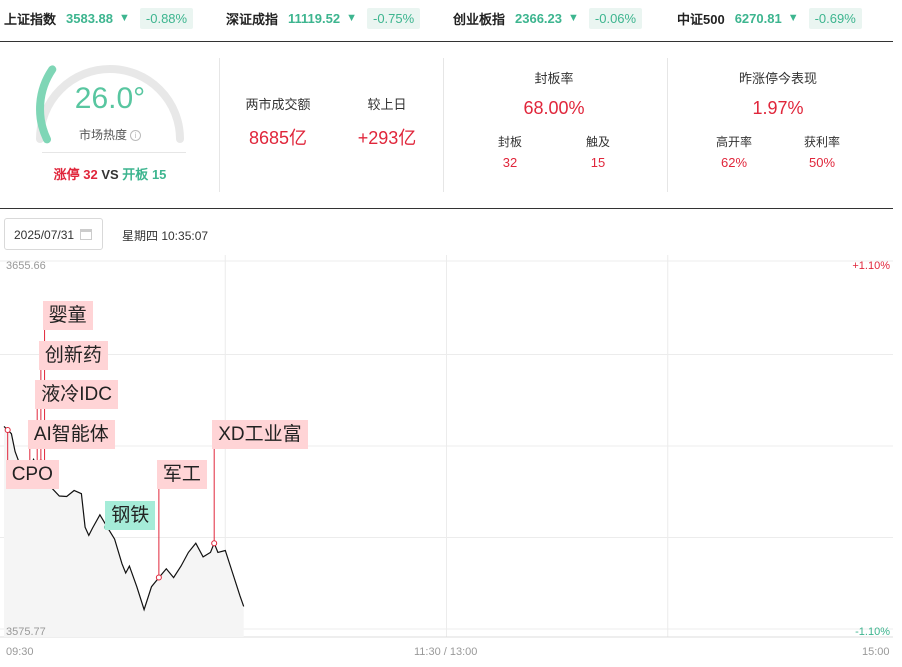  I want to click on price-area, so click(124, 531).